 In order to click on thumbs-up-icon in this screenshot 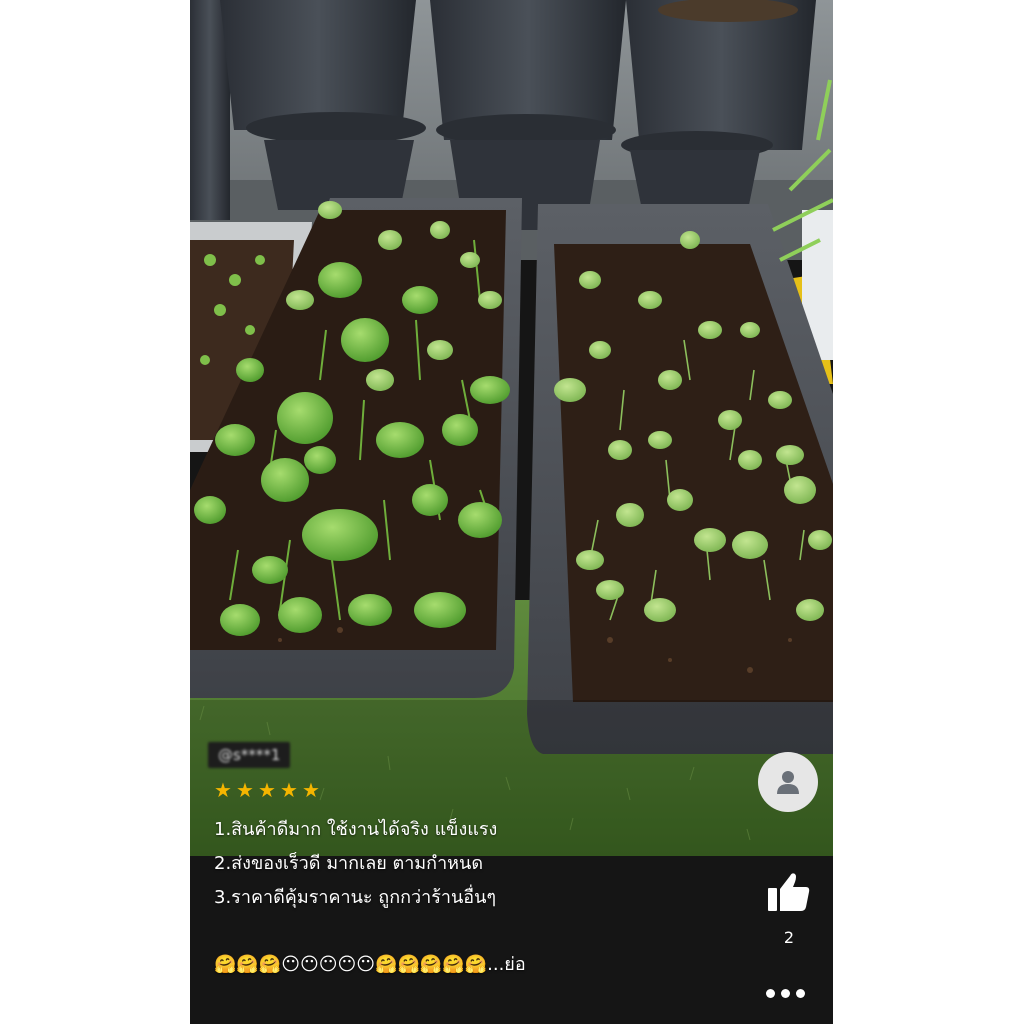, I will do `click(789, 891)`.